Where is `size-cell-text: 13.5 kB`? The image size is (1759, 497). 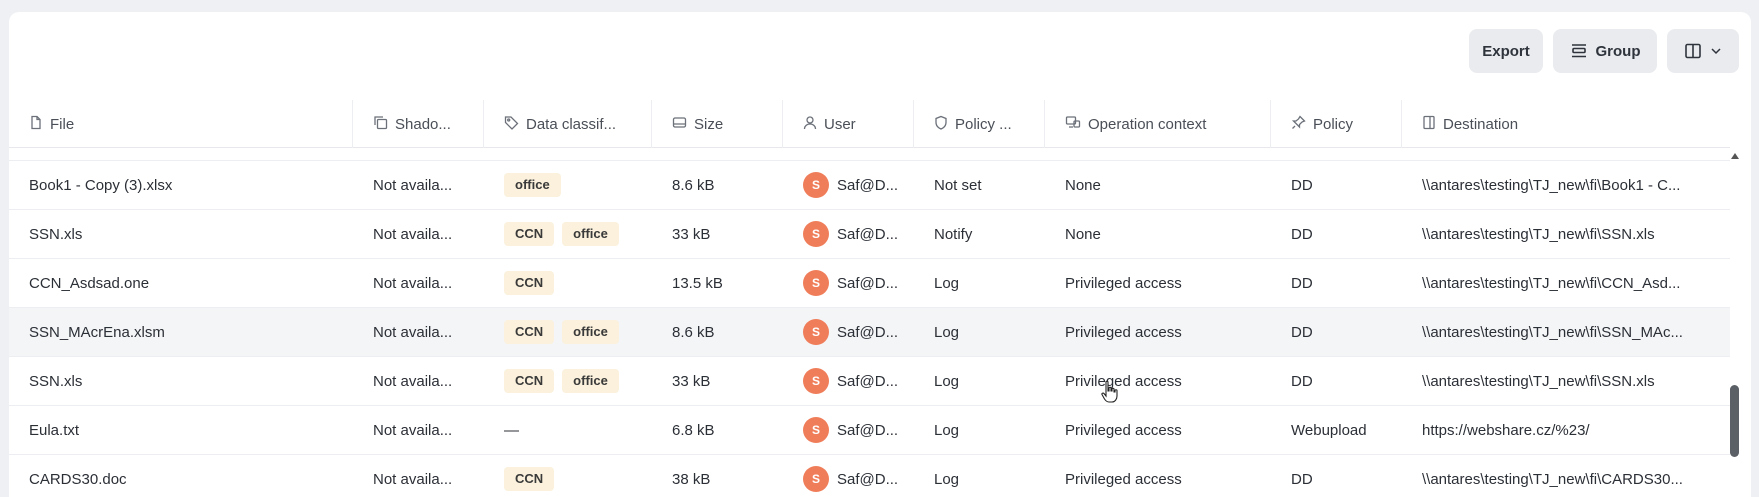 size-cell-text: 13.5 kB is located at coordinates (697, 283).